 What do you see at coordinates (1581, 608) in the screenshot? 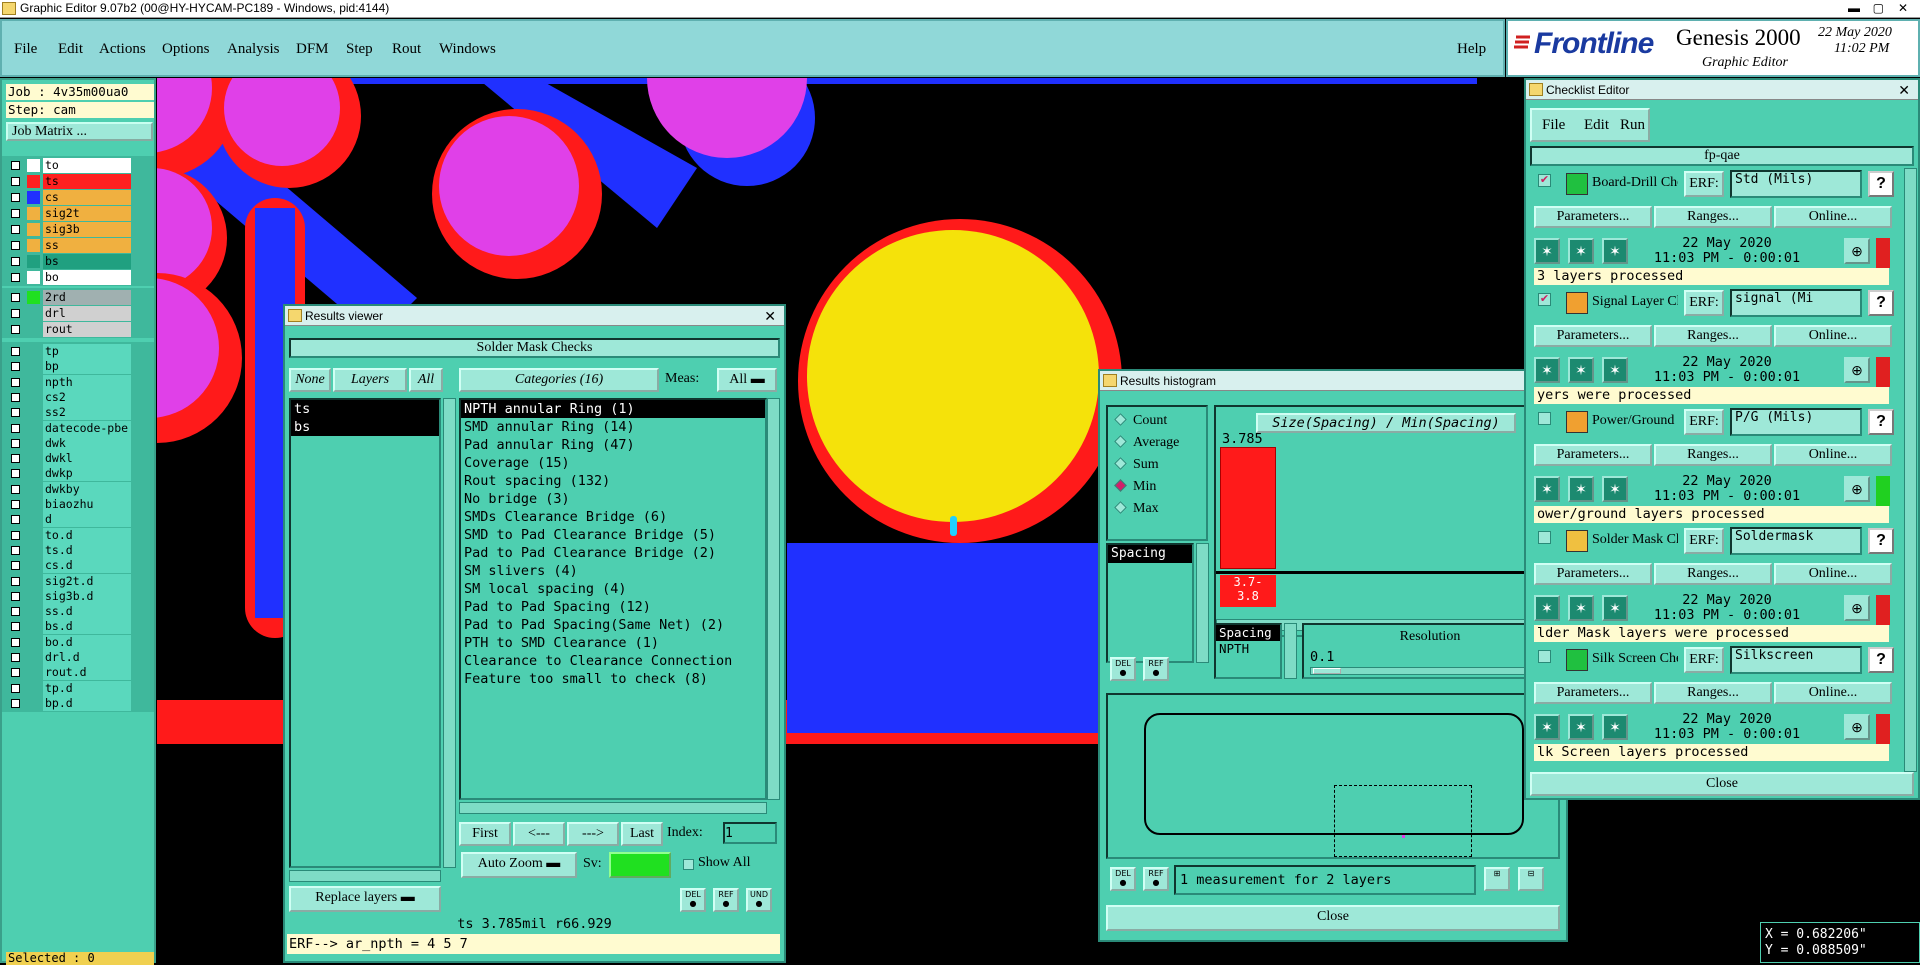
I see `run-step-icon: ✶` at bounding box center [1581, 608].